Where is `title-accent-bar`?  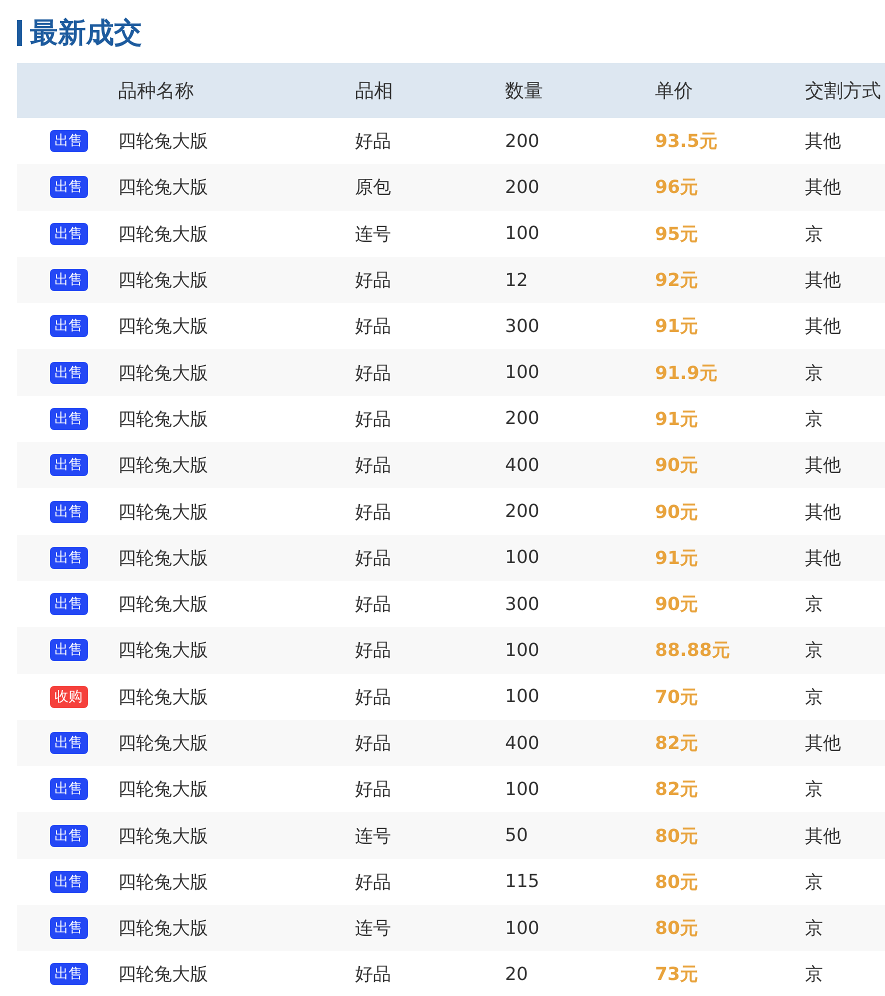
title-accent-bar is located at coordinates (19, 33).